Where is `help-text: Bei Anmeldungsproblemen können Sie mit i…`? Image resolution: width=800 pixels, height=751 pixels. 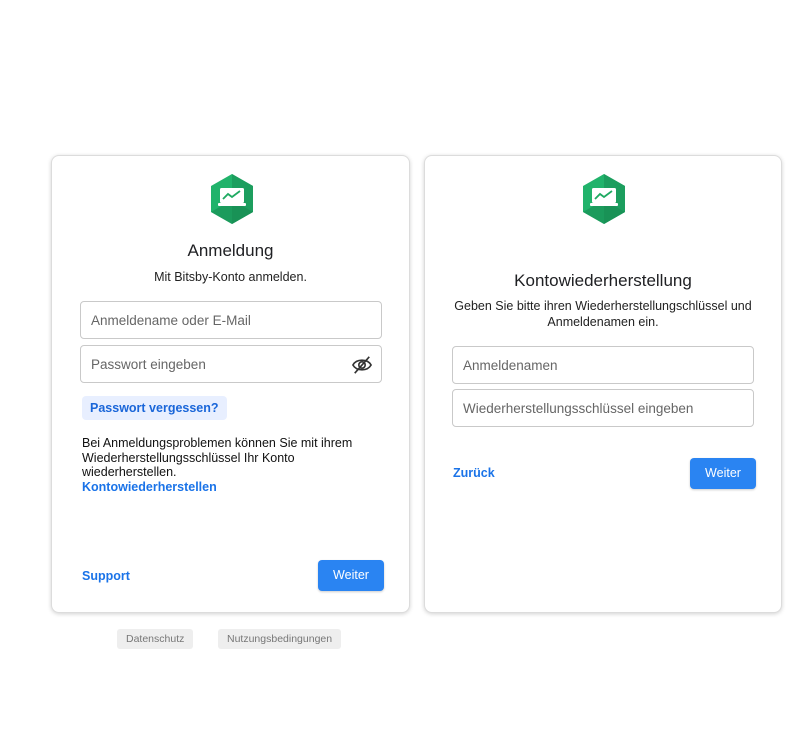 help-text: Bei Anmeldungsproblemen können Sie mit i… is located at coordinates (217, 457).